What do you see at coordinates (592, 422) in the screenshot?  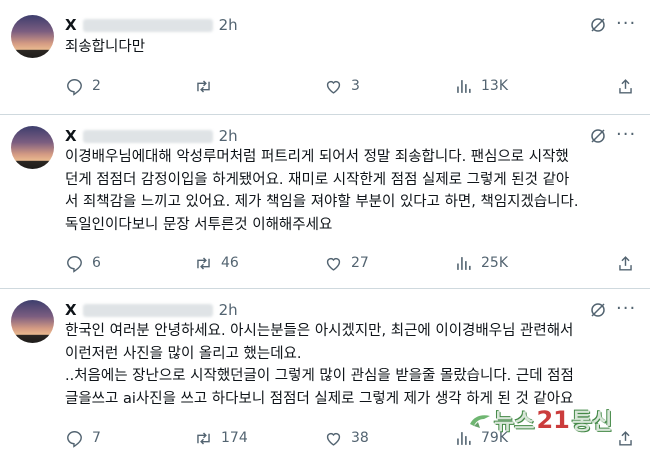 I see `watermark-suffix: 통신` at bounding box center [592, 422].